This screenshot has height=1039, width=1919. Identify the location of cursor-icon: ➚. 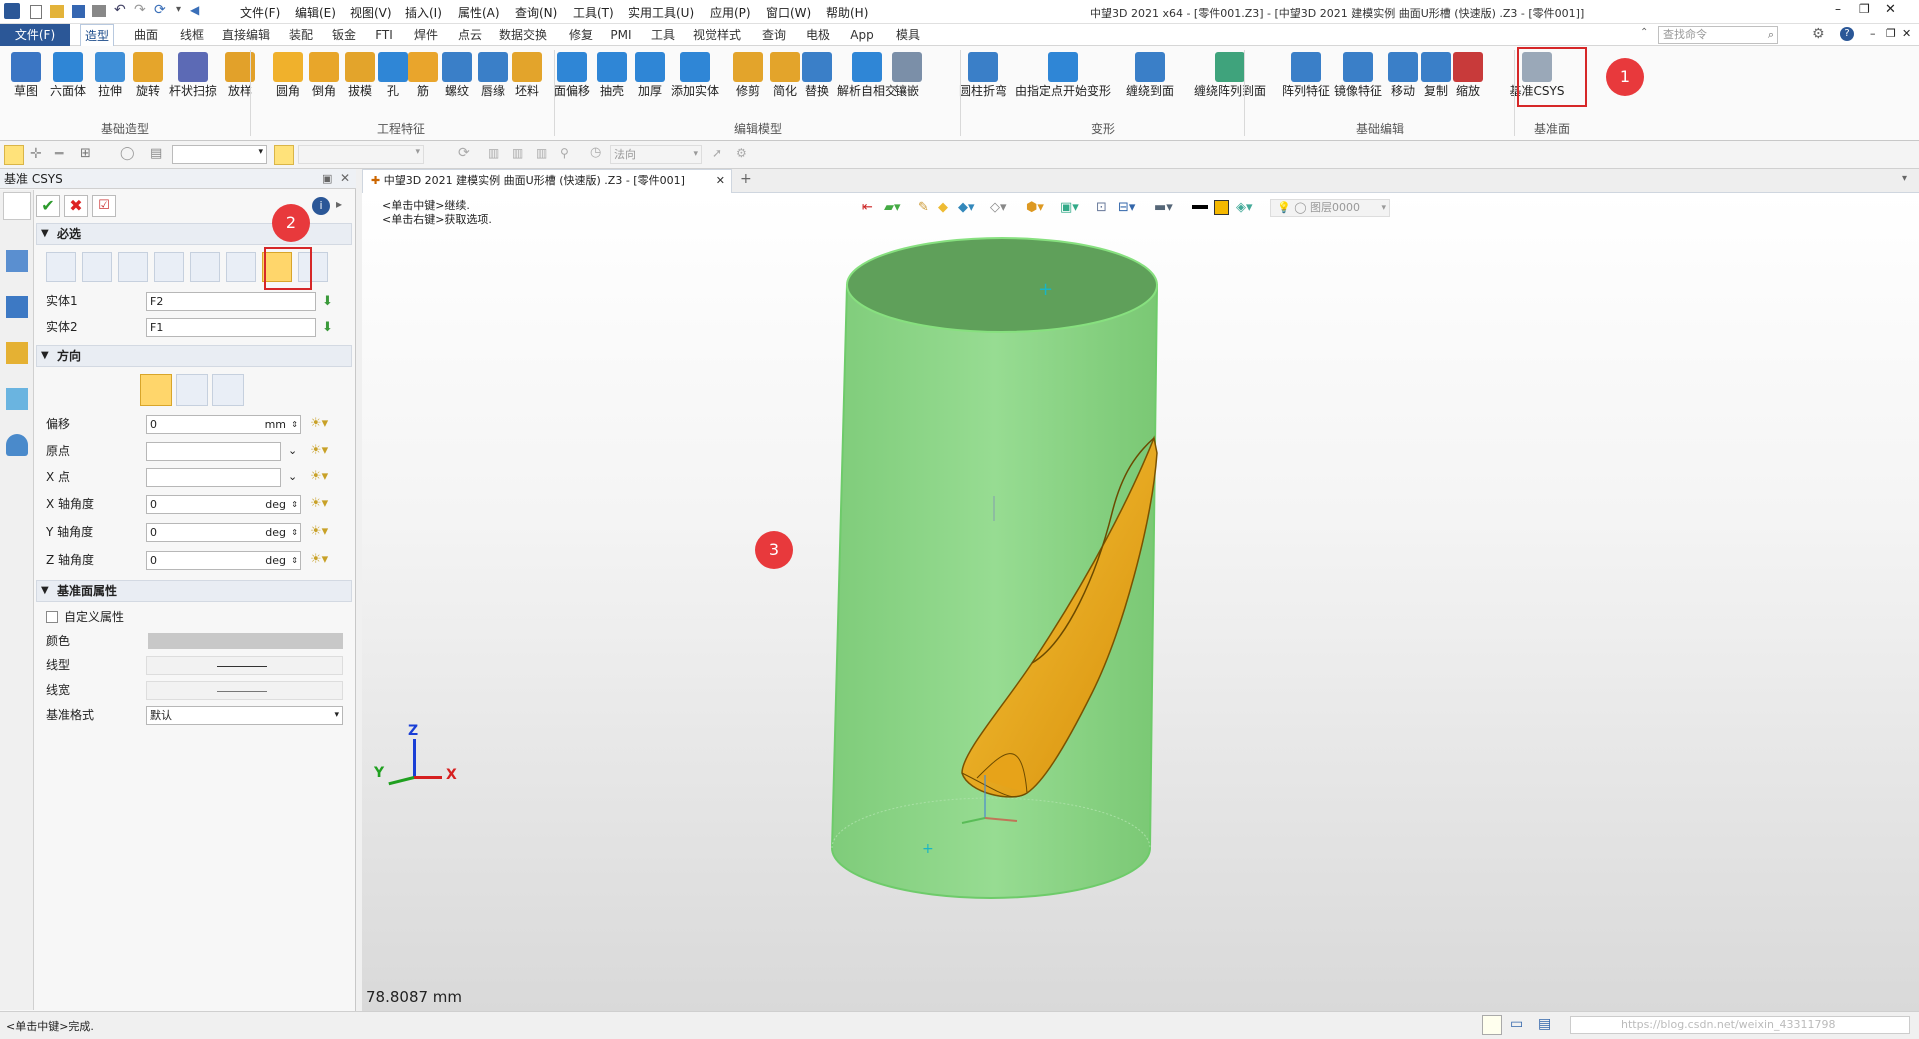
(717, 153).